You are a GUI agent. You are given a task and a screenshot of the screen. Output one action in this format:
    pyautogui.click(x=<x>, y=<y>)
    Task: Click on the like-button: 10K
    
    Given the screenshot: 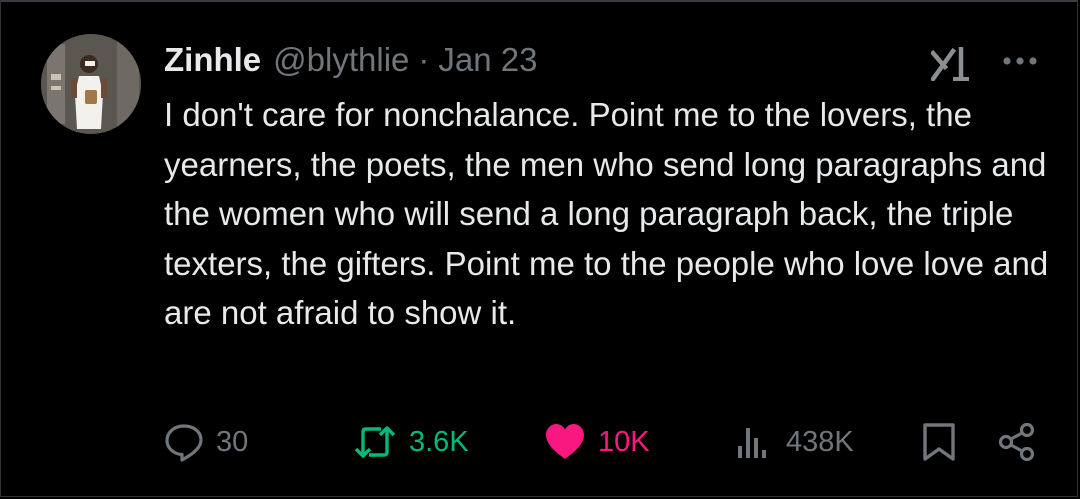 What is the action you would take?
    pyautogui.click(x=597, y=442)
    